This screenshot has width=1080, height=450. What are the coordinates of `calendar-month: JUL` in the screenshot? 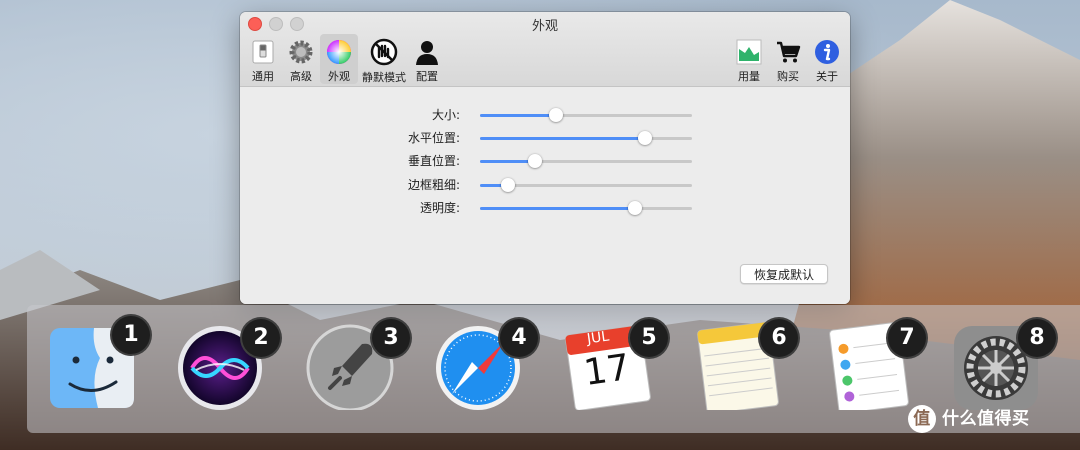 It's located at (598, 338).